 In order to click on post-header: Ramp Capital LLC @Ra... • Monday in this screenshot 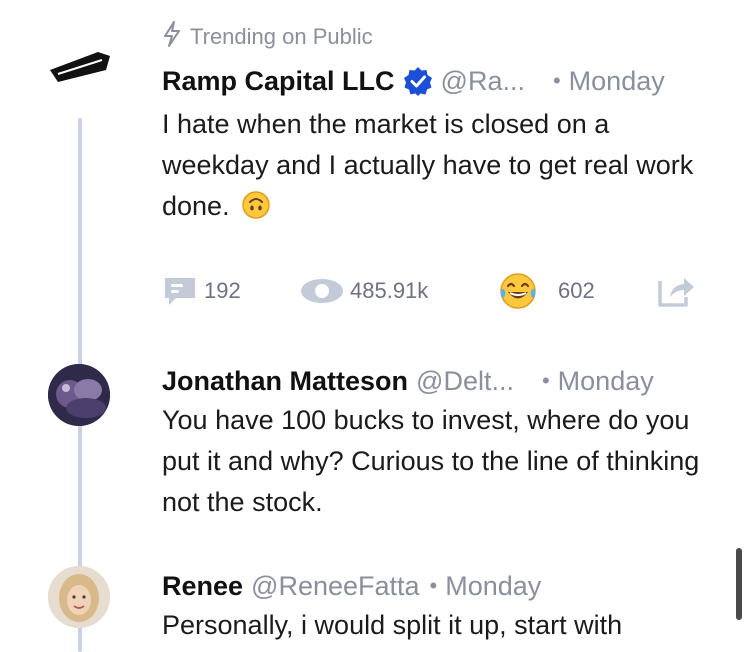, I will do `click(436, 81)`.